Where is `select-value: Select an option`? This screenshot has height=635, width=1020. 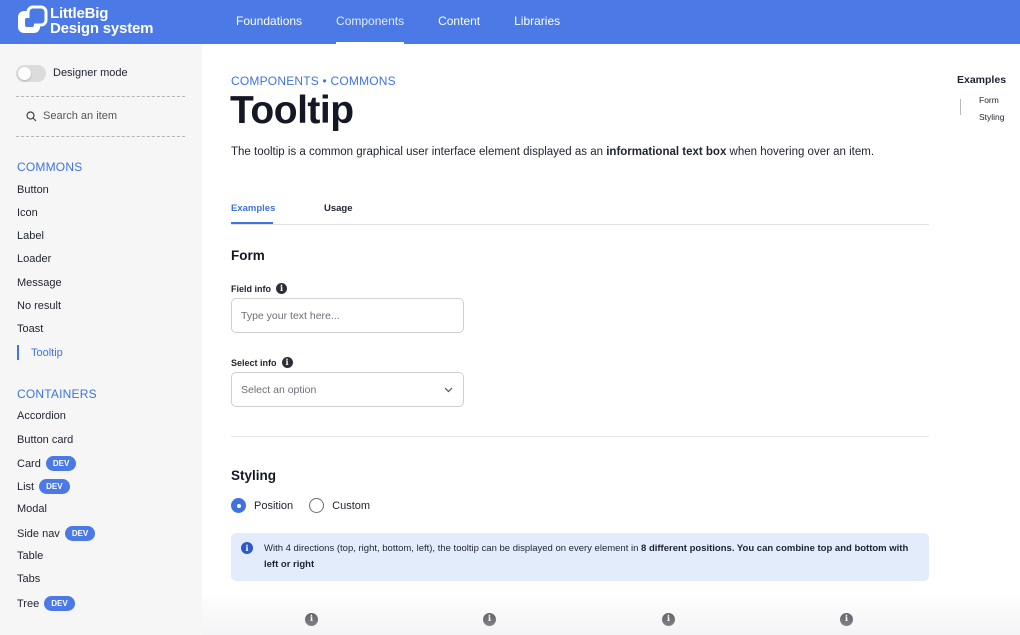
select-value: Select an option is located at coordinates (279, 389).